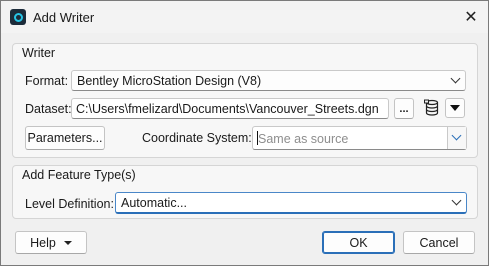  What do you see at coordinates (67, 243) in the screenshot?
I see `dropdown-arrow-icon` at bounding box center [67, 243].